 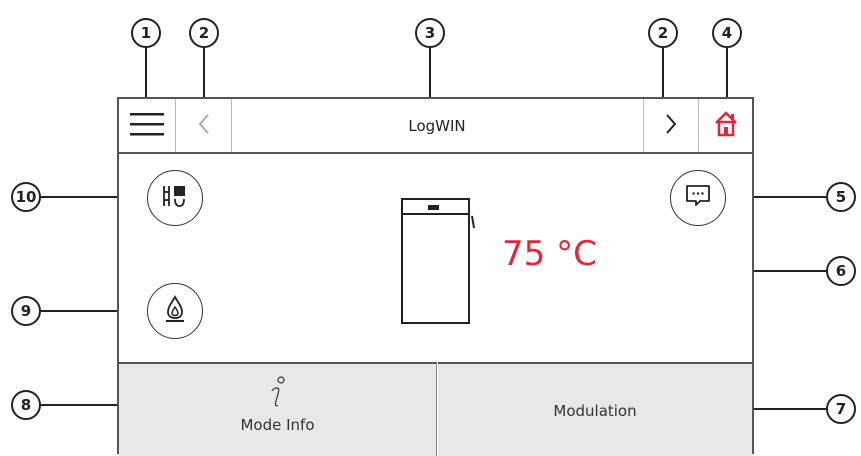 I want to click on info-icon, so click(x=278, y=395).